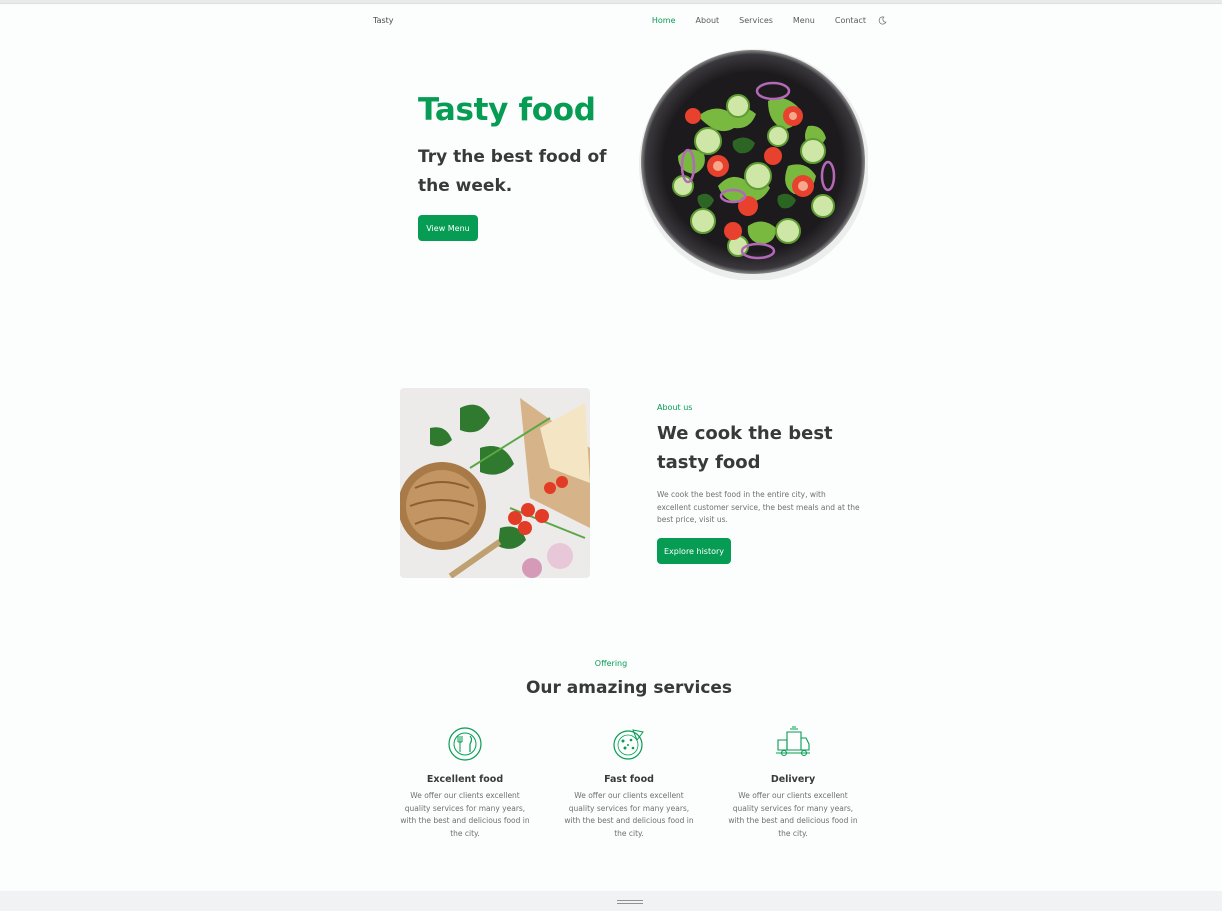 The width and height of the screenshot is (1222, 911). Describe the element at coordinates (465, 744) in the screenshot. I see `plate-cutlery-icon` at that location.